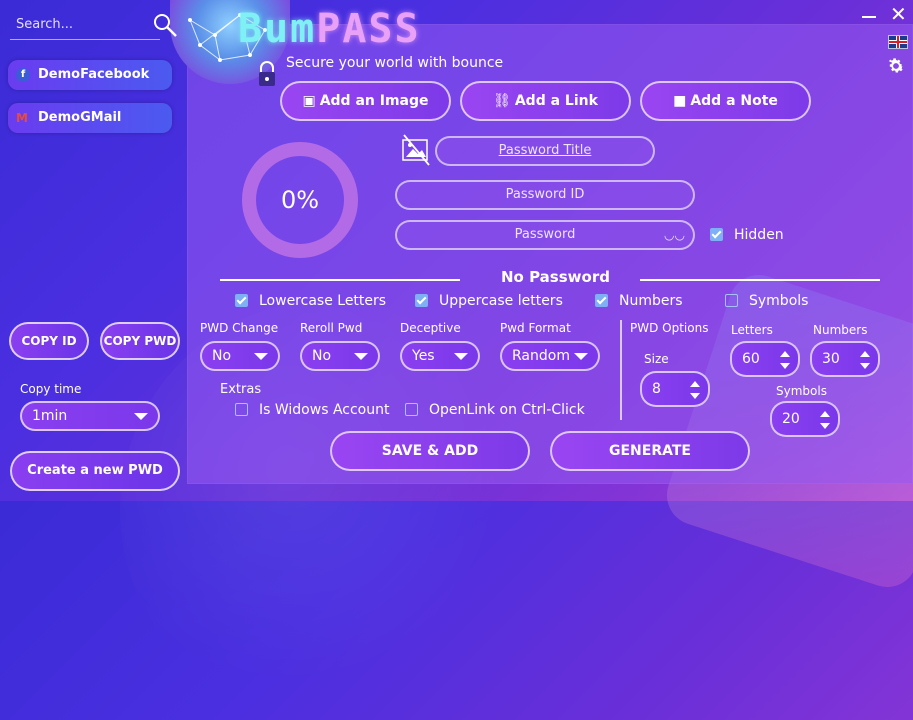  What do you see at coordinates (267, 73) in the screenshot?
I see `lock-icon` at bounding box center [267, 73].